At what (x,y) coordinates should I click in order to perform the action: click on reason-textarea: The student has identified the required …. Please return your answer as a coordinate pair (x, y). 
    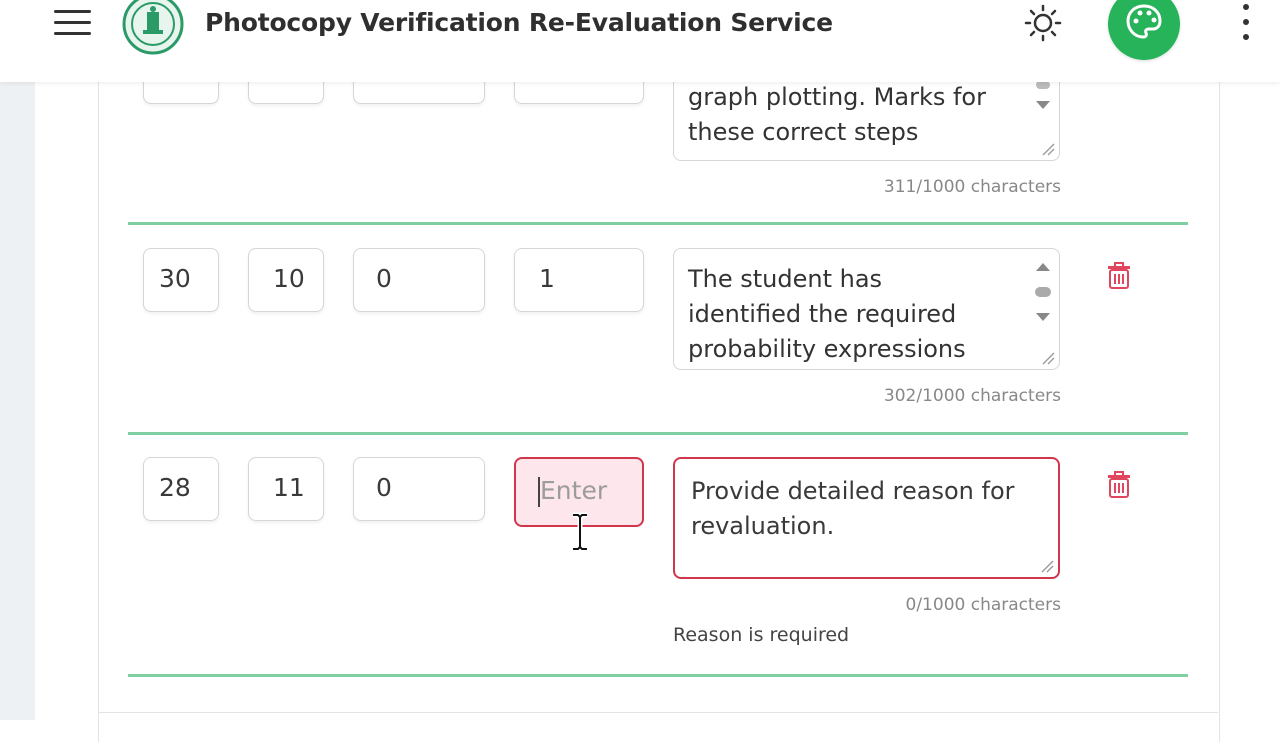
    Looking at the image, I should click on (866, 309).